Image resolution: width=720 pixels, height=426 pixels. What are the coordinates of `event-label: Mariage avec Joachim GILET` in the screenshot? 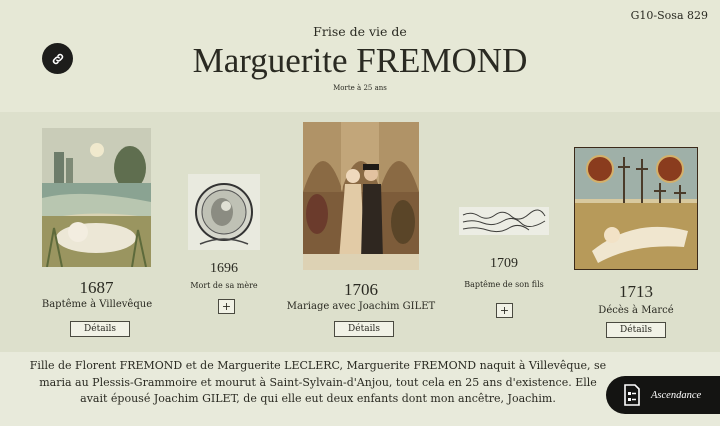 It's located at (361, 306).